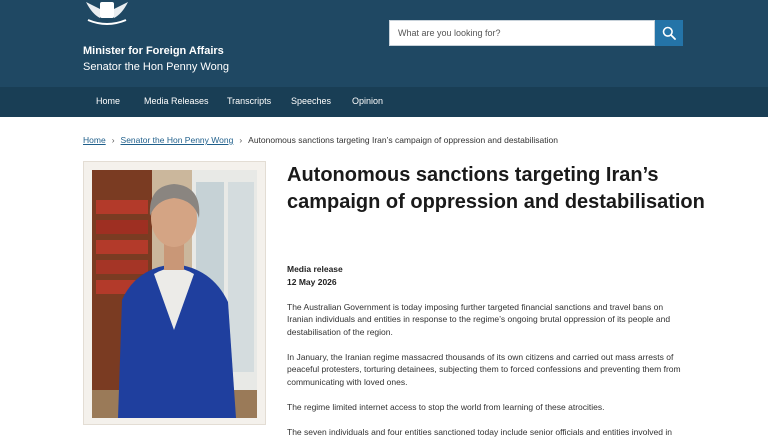 The width and height of the screenshot is (768, 438). Describe the element at coordinates (311, 101) in the screenshot. I see `nav-item-speeches: Speeches` at that location.